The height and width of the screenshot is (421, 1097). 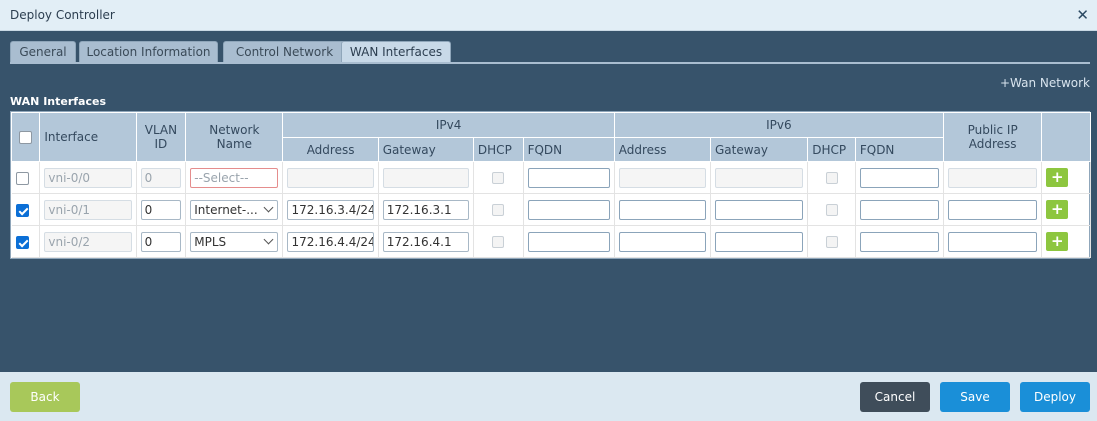 What do you see at coordinates (548, 396) in the screenshot?
I see `dialog-footer: Back Cancel Save Deploy` at bounding box center [548, 396].